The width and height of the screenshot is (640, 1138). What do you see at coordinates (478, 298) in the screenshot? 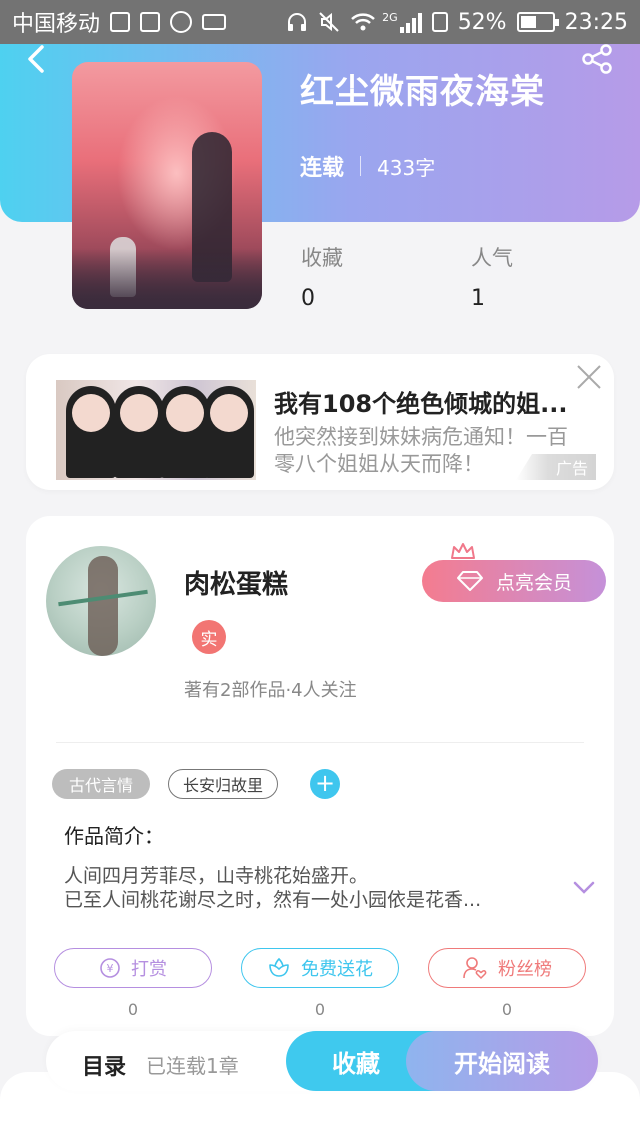
I see `stat-value: 1` at bounding box center [478, 298].